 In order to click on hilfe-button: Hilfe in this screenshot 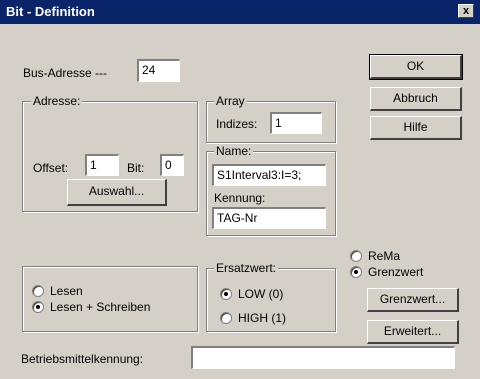, I will do `click(416, 128)`.